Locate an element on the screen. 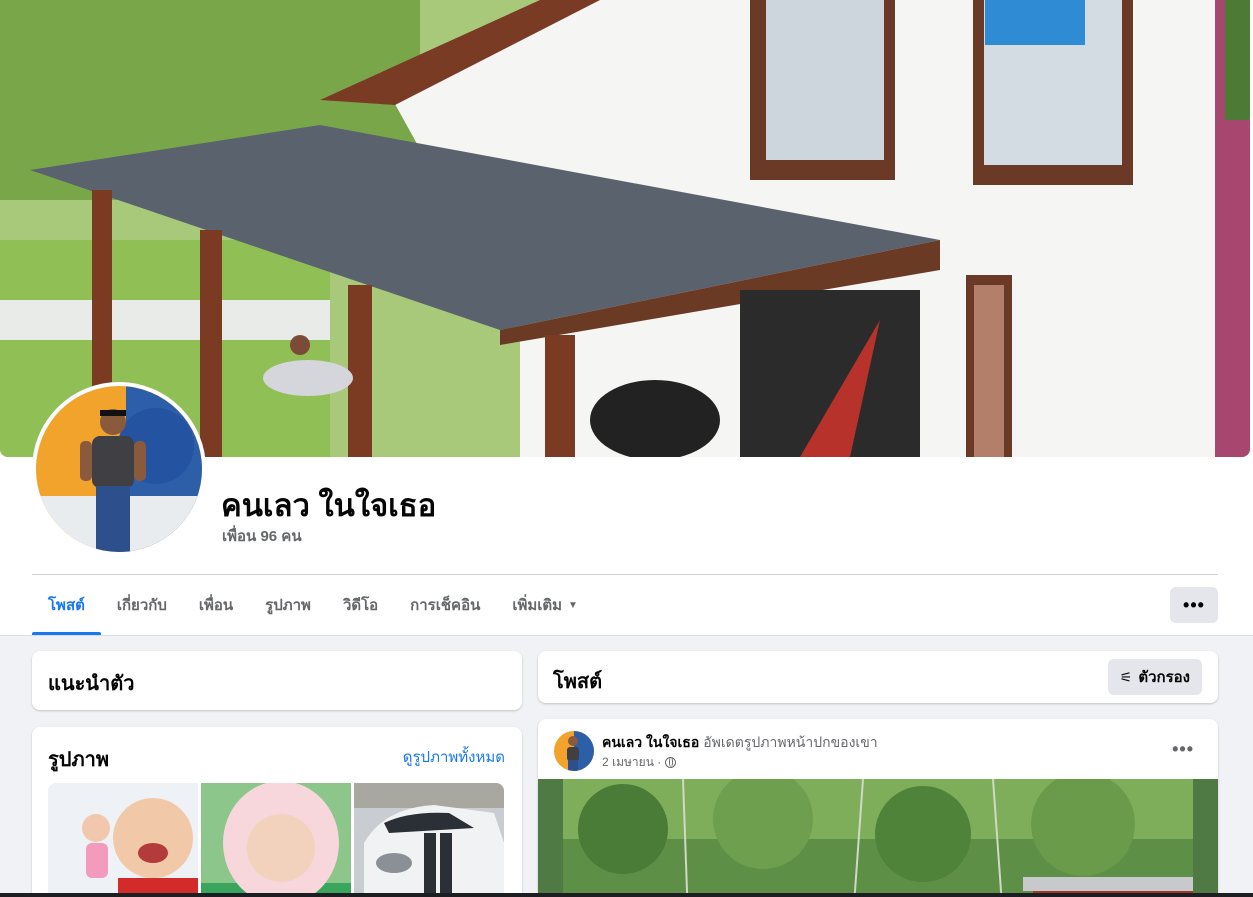  tab-label: การเช็คอิน is located at coordinates (445, 605).